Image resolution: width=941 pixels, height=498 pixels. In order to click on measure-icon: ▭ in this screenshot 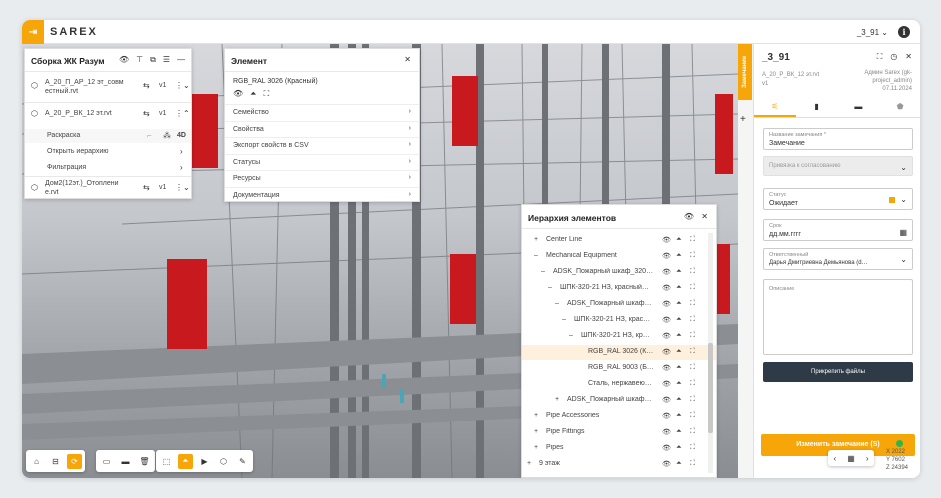, I will do `click(106, 461)`.